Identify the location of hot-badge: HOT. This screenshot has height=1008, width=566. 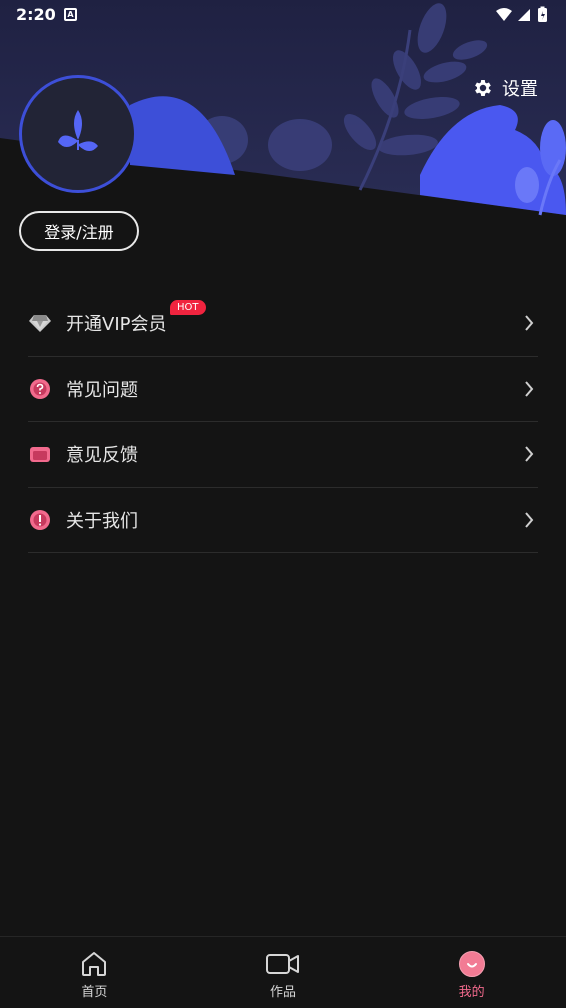
(188, 307).